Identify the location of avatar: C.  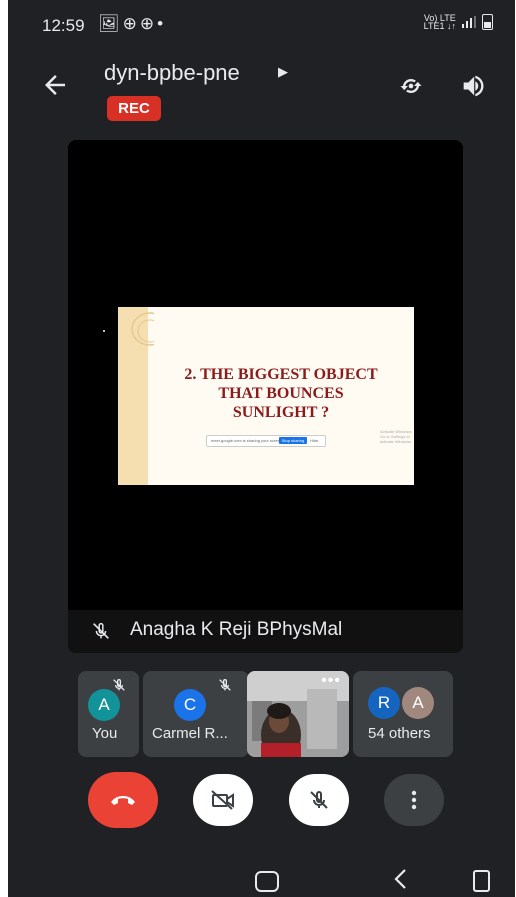
(190, 705).